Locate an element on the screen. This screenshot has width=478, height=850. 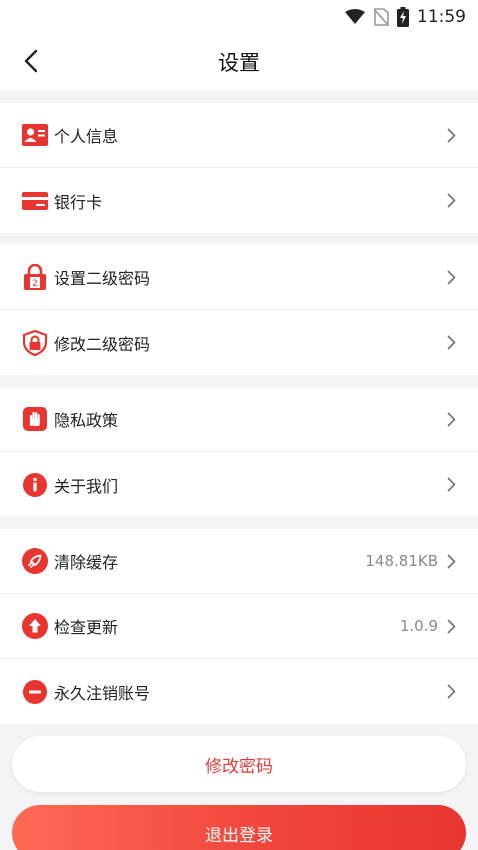
back-chevron-icon is located at coordinates (31, 61).